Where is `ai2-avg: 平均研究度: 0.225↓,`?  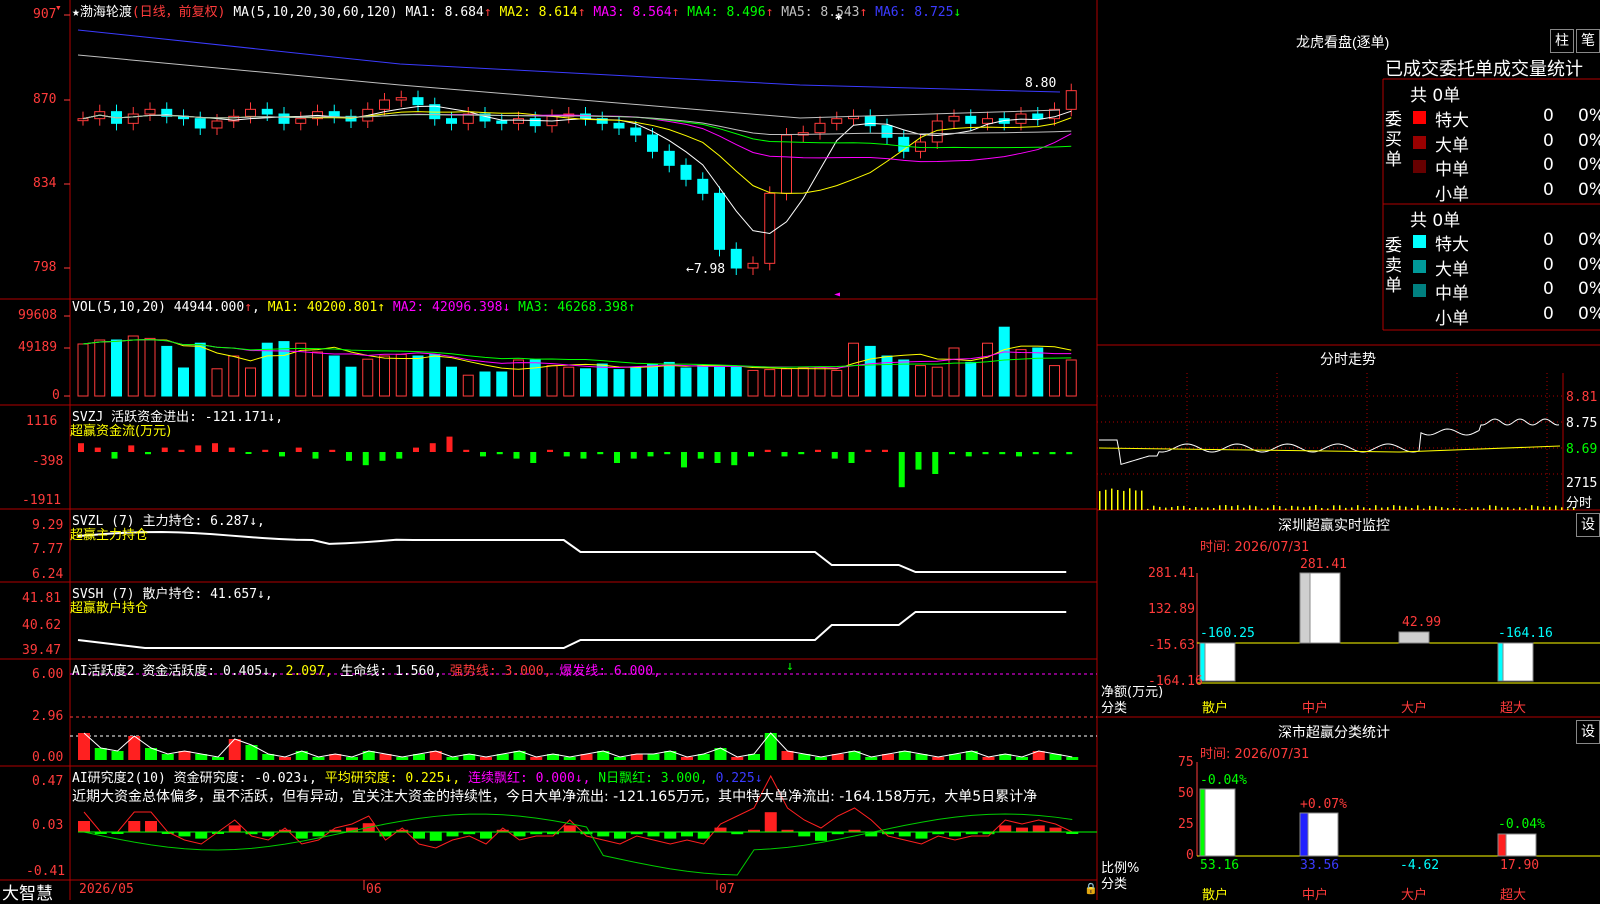 ai2-avg: 平均研究度: 0.225↓, is located at coordinates (392, 778).